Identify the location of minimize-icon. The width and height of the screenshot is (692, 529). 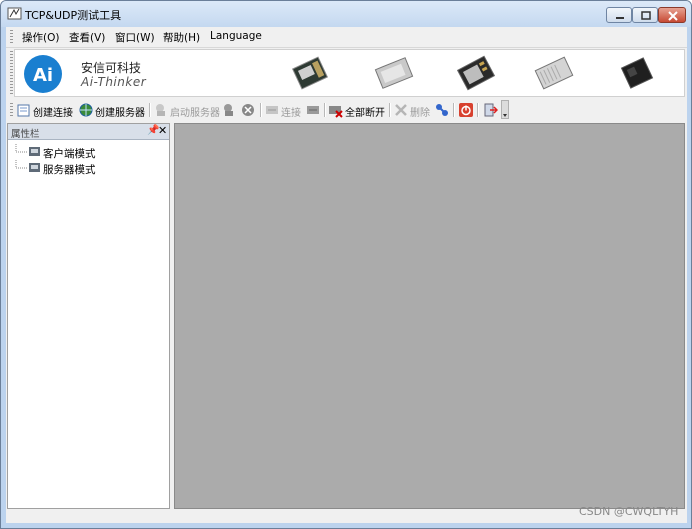
(620, 18).